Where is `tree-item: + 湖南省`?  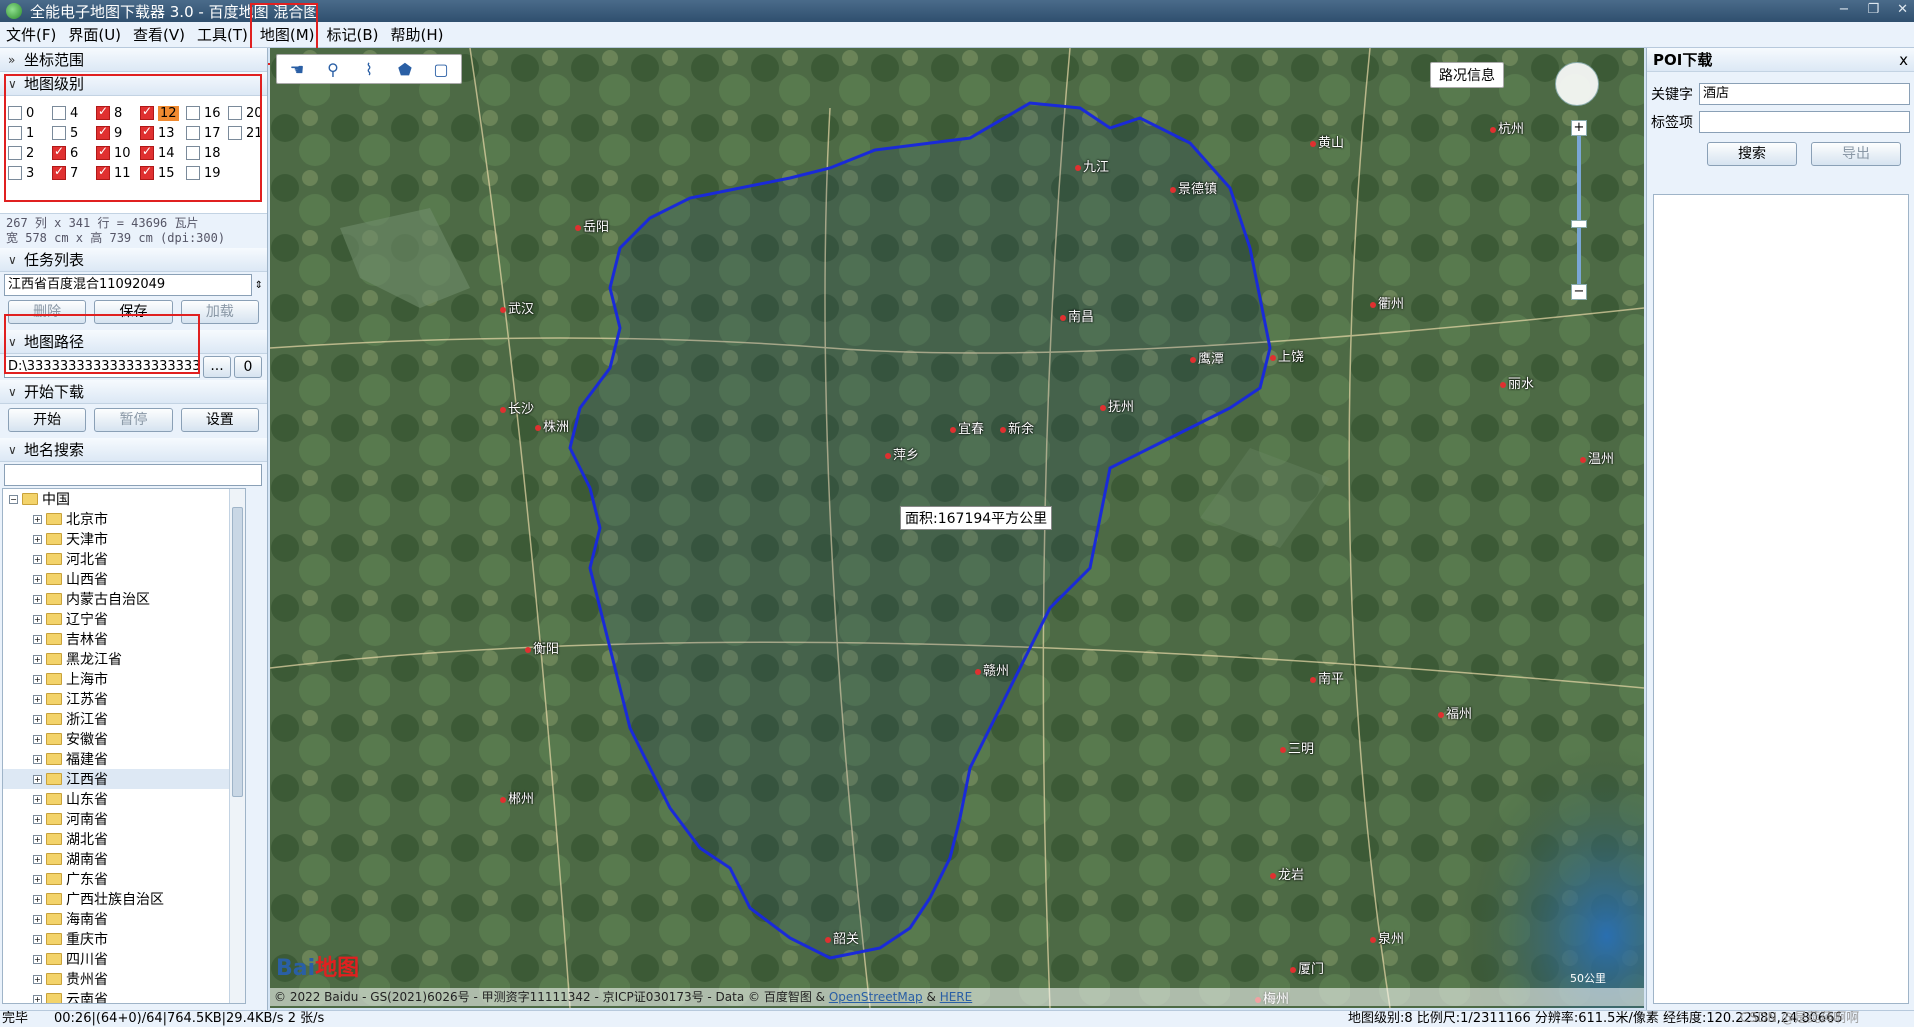
tree-item: + 湖南省 is located at coordinates (124, 859).